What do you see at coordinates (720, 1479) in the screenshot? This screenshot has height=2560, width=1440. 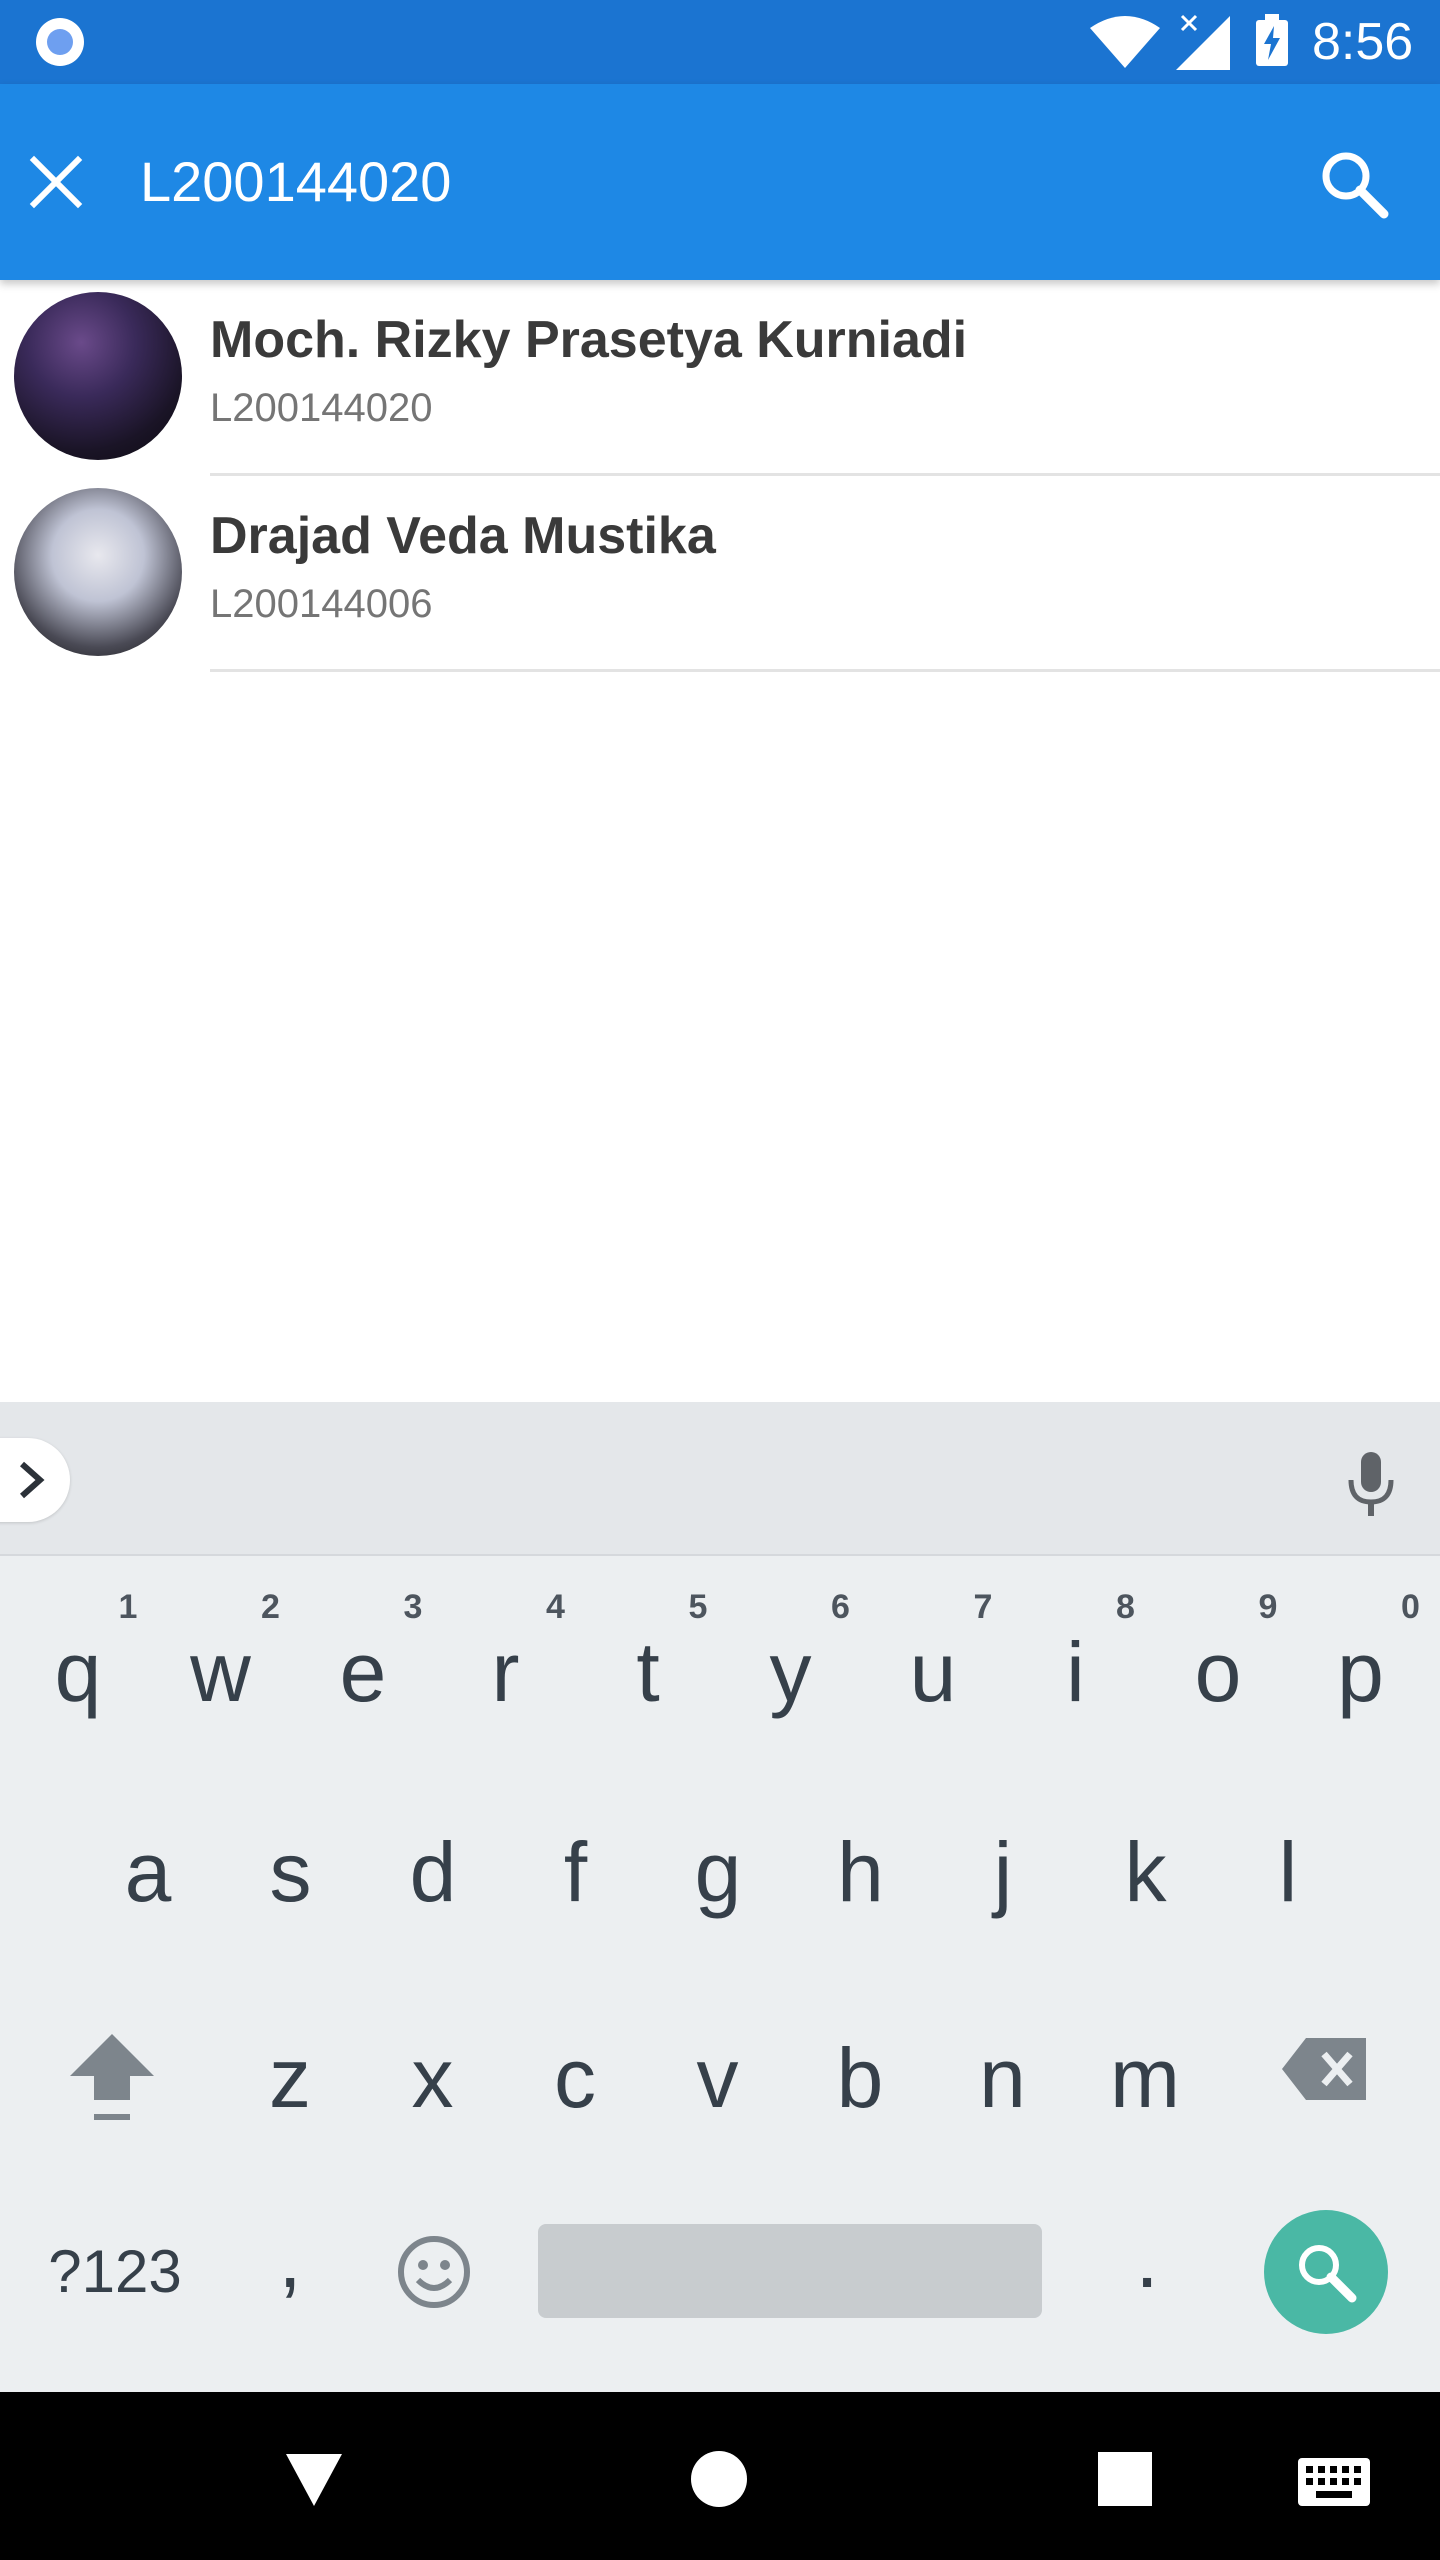 I see `suggestion-strip` at bounding box center [720, 1479].